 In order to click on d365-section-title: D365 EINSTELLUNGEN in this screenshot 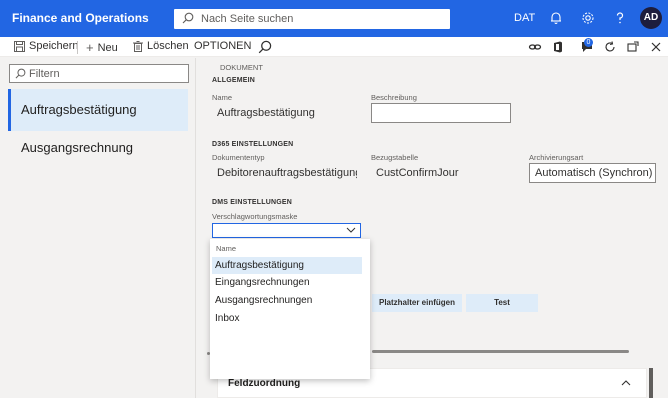, I will do `click(253, 144)`.